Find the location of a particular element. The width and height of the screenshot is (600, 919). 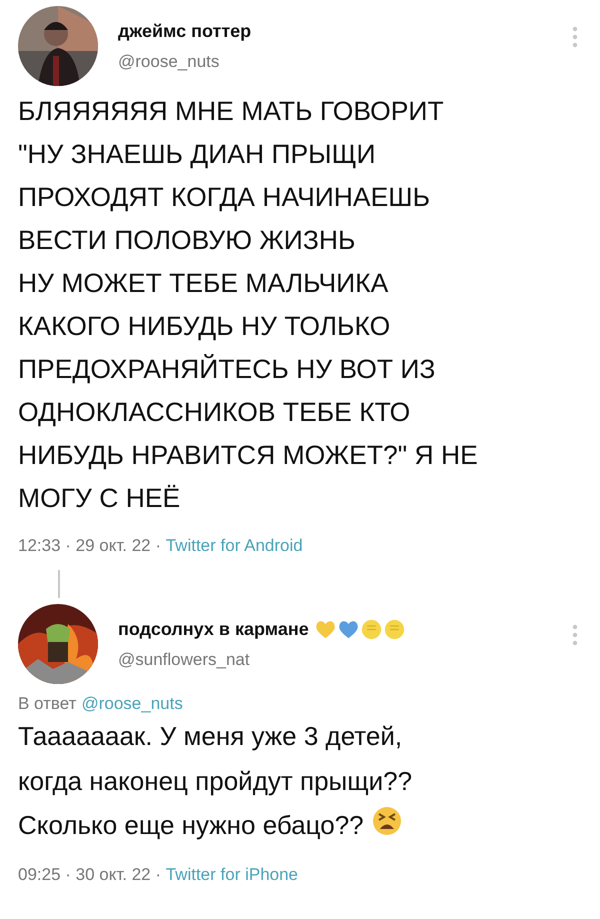

tired-face-icon is located at coordinates (387, 821).